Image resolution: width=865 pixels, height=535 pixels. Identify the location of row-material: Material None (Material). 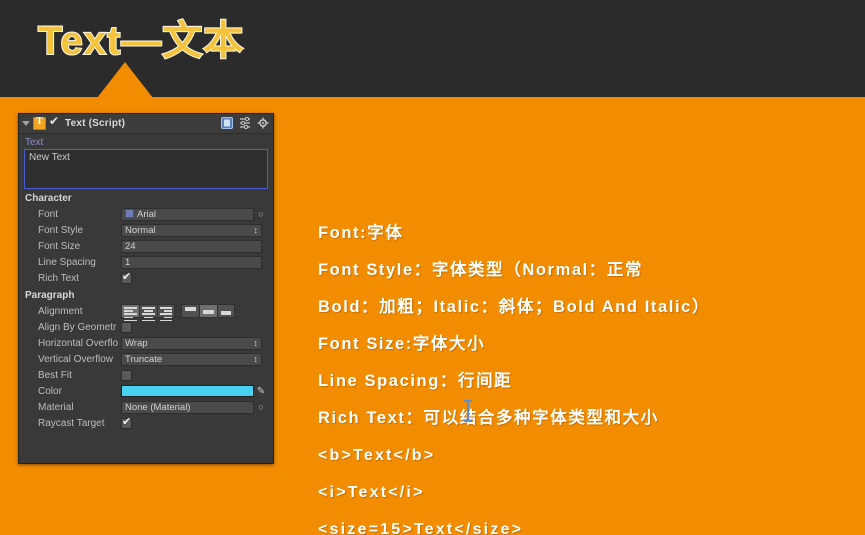
(146, 407).